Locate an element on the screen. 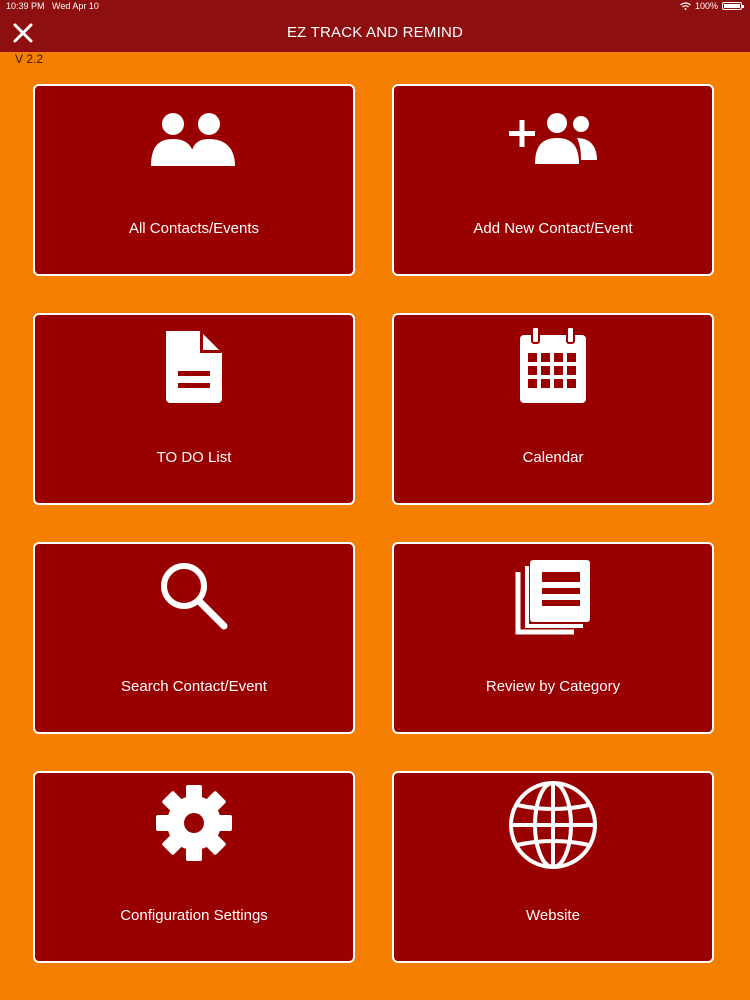 This screenshot has height=1000, width=750. globe-icon is located at coordinates (553, 825).